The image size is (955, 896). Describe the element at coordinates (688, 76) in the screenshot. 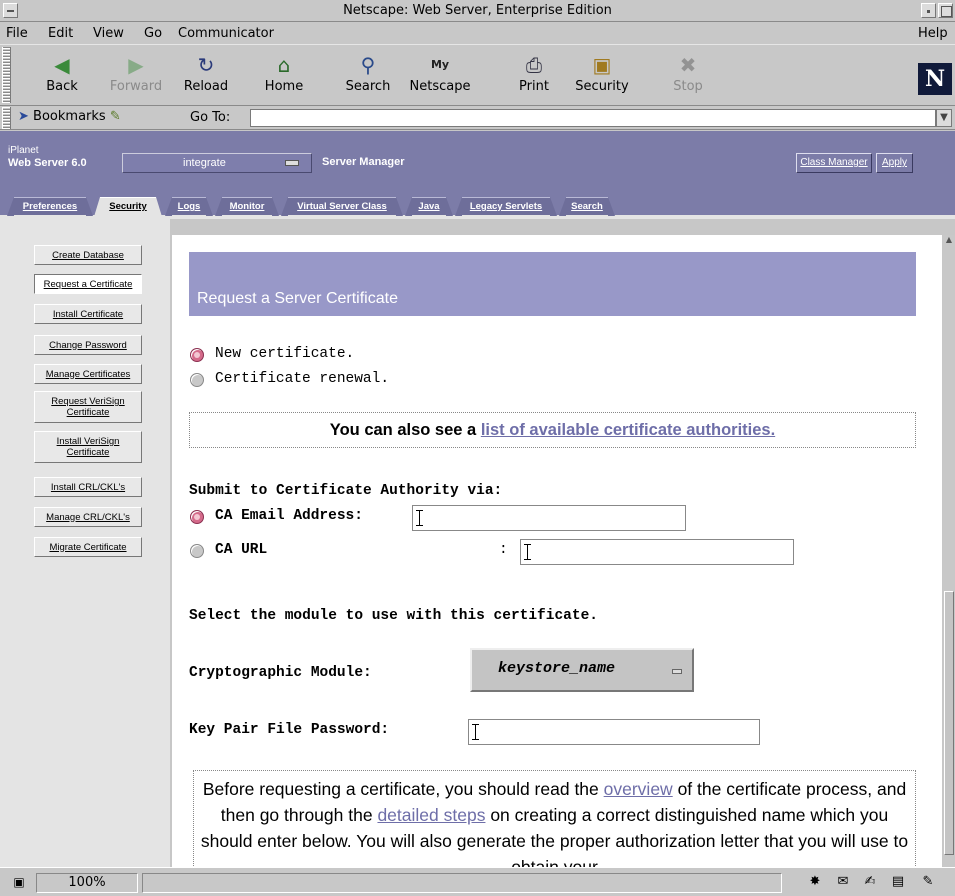

I see `stop-button: ✖ Stop` at that location.